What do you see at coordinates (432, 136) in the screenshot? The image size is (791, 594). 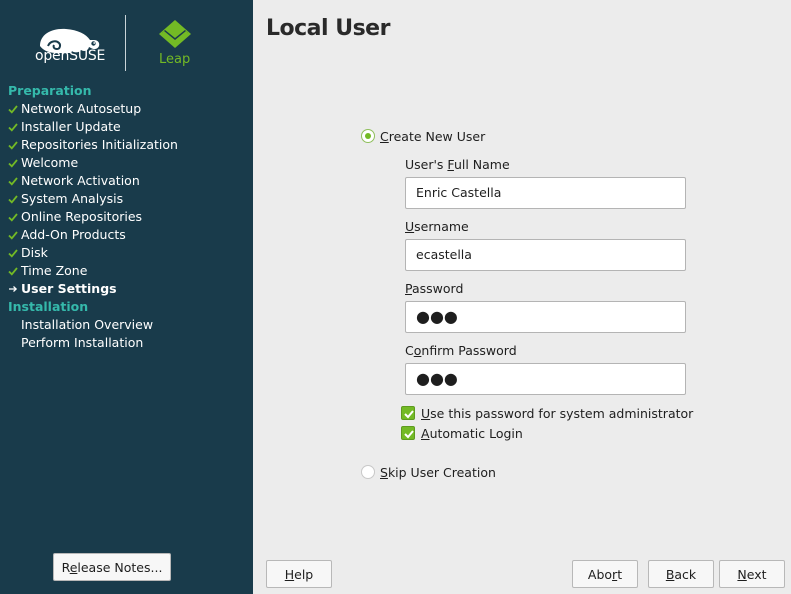 I see `create-user-label: Create New User` at bounding box center [432, 136].